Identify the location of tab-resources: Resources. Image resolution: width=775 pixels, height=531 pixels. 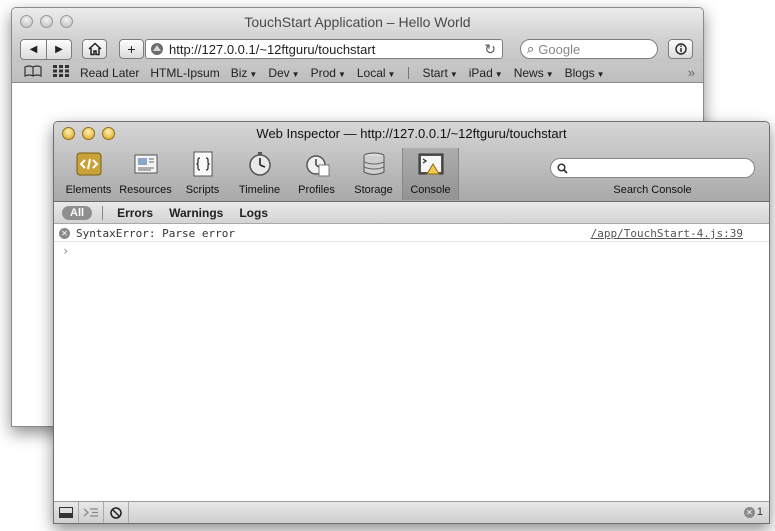
(145, 174).